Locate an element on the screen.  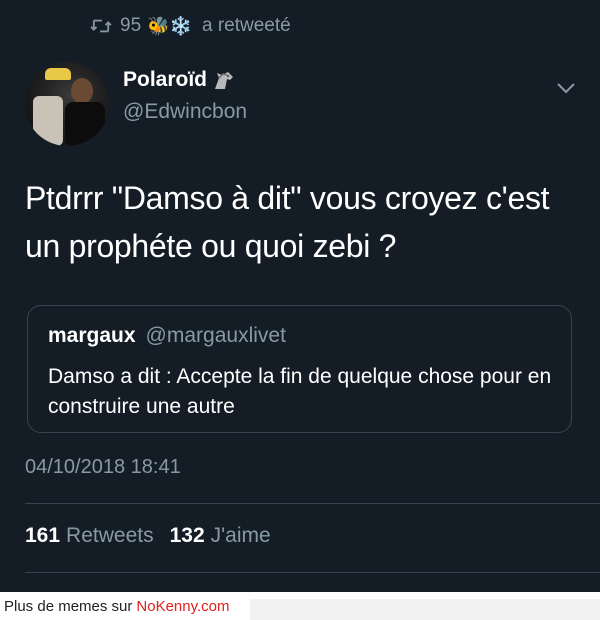
quoted-header: margaux @margauxlivet is located at coordinates (167, 336).